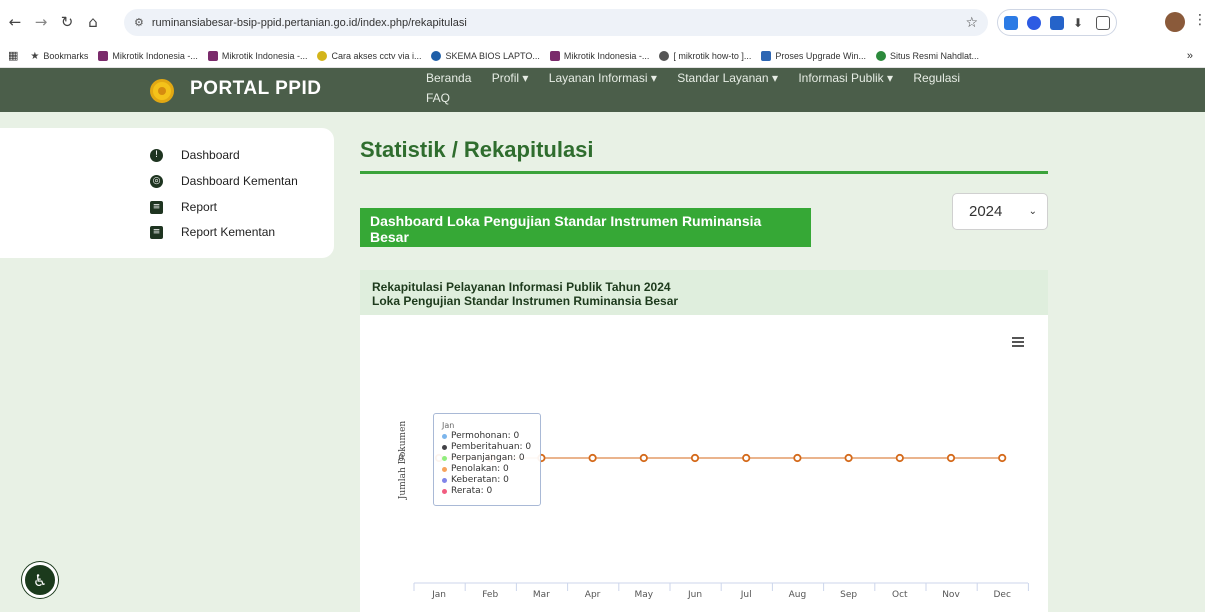  I want to click on star-icon: ★, so click(35, 56).